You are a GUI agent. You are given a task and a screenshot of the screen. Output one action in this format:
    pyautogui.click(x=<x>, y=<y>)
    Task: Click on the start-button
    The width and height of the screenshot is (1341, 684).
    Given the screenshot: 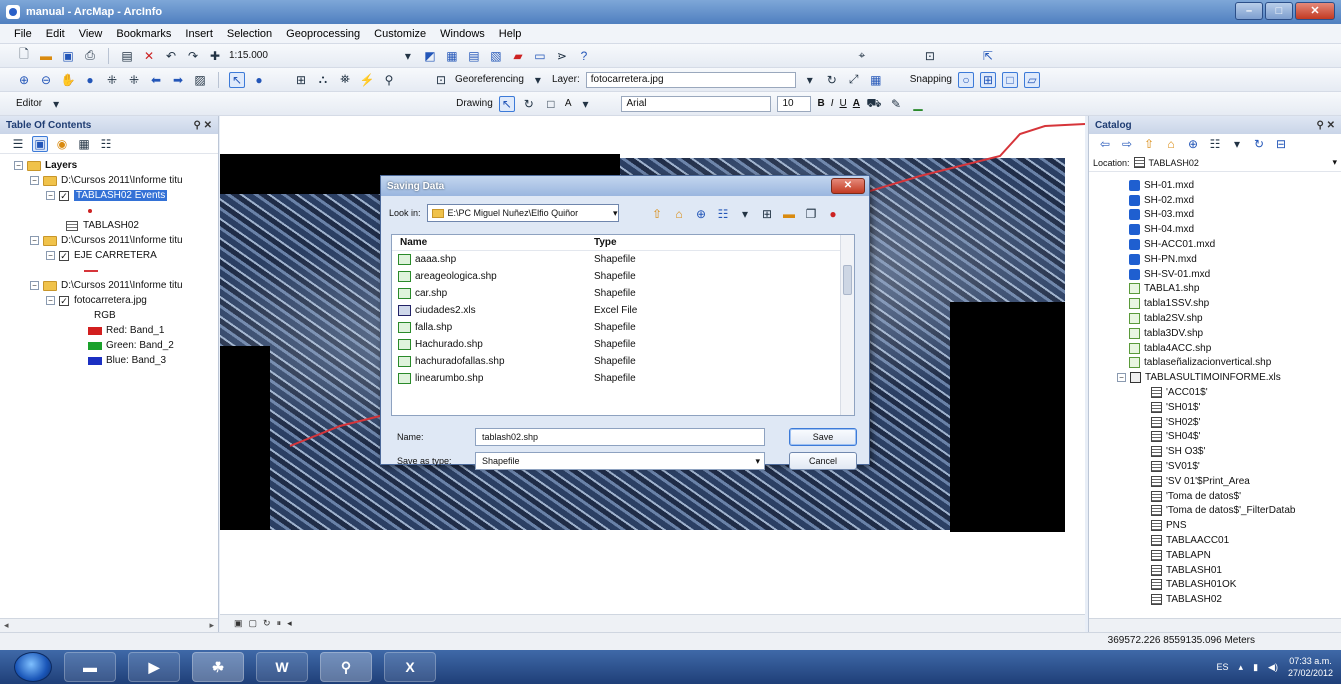 What is the action you would take?
    pyautogui.click(x=33, y=667)
    